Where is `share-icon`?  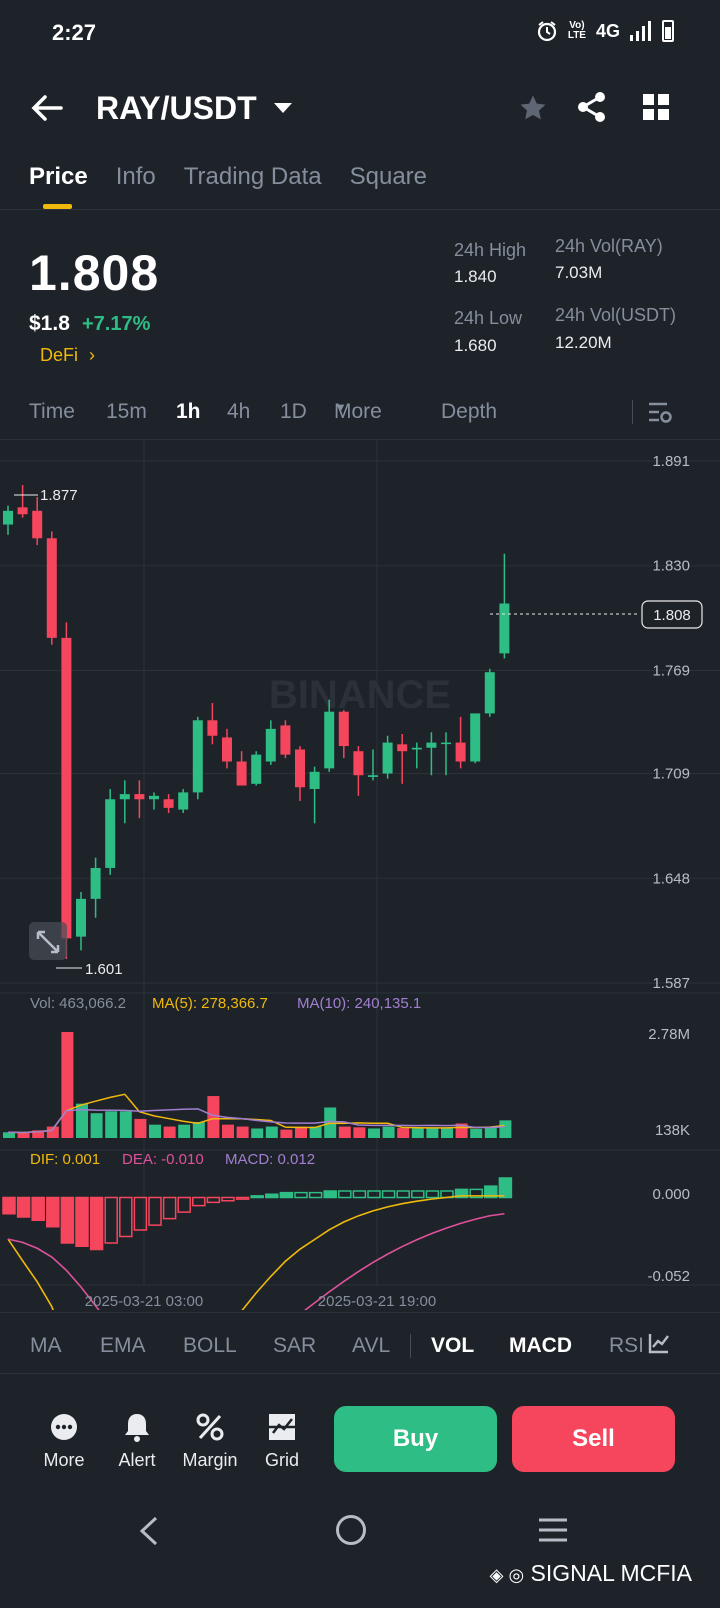 share-icon is located at coordinates (592, 107).